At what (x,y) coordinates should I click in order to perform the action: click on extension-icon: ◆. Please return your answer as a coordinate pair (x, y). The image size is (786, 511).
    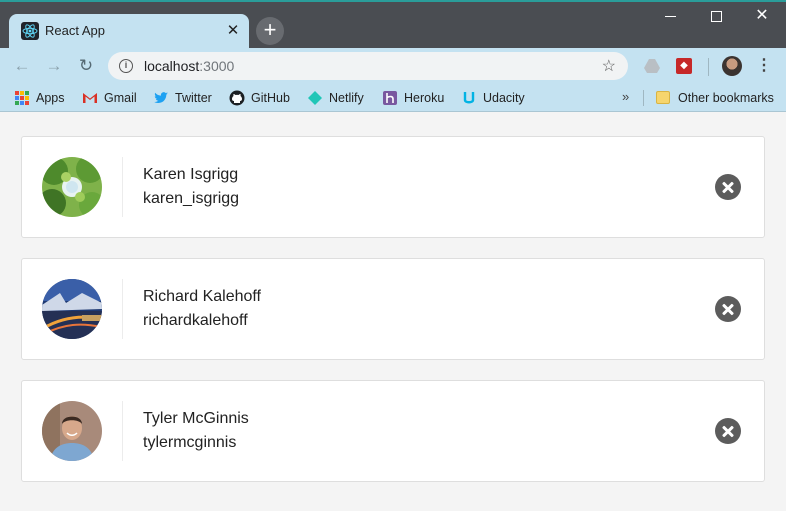
    Looking at the image, I should click on (684, 66).